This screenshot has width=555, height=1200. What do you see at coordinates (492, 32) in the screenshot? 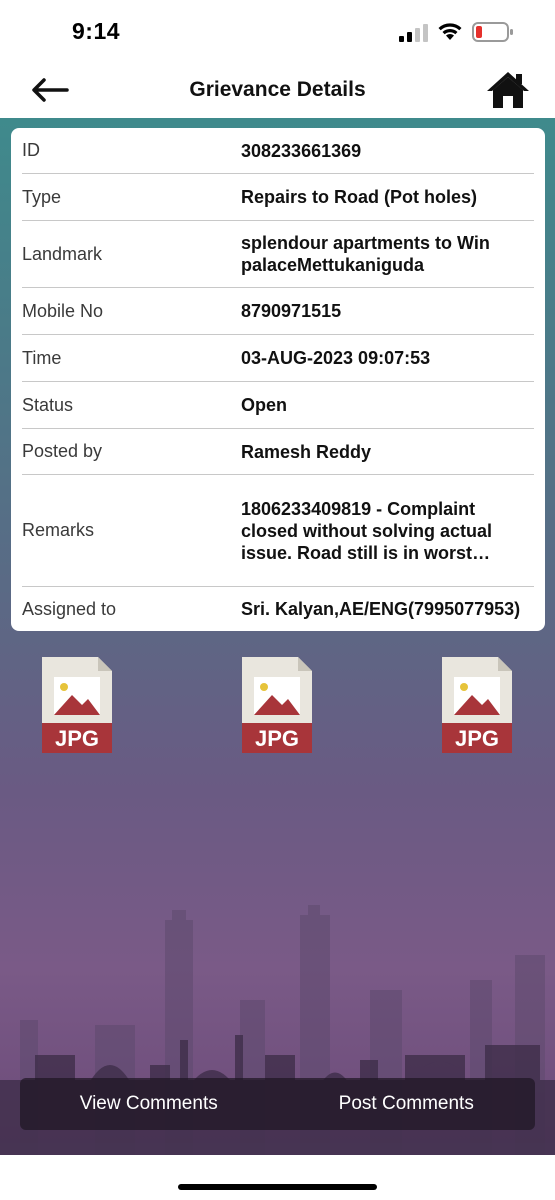
I see `battery-low-icon` at bounding box center [492, 32].